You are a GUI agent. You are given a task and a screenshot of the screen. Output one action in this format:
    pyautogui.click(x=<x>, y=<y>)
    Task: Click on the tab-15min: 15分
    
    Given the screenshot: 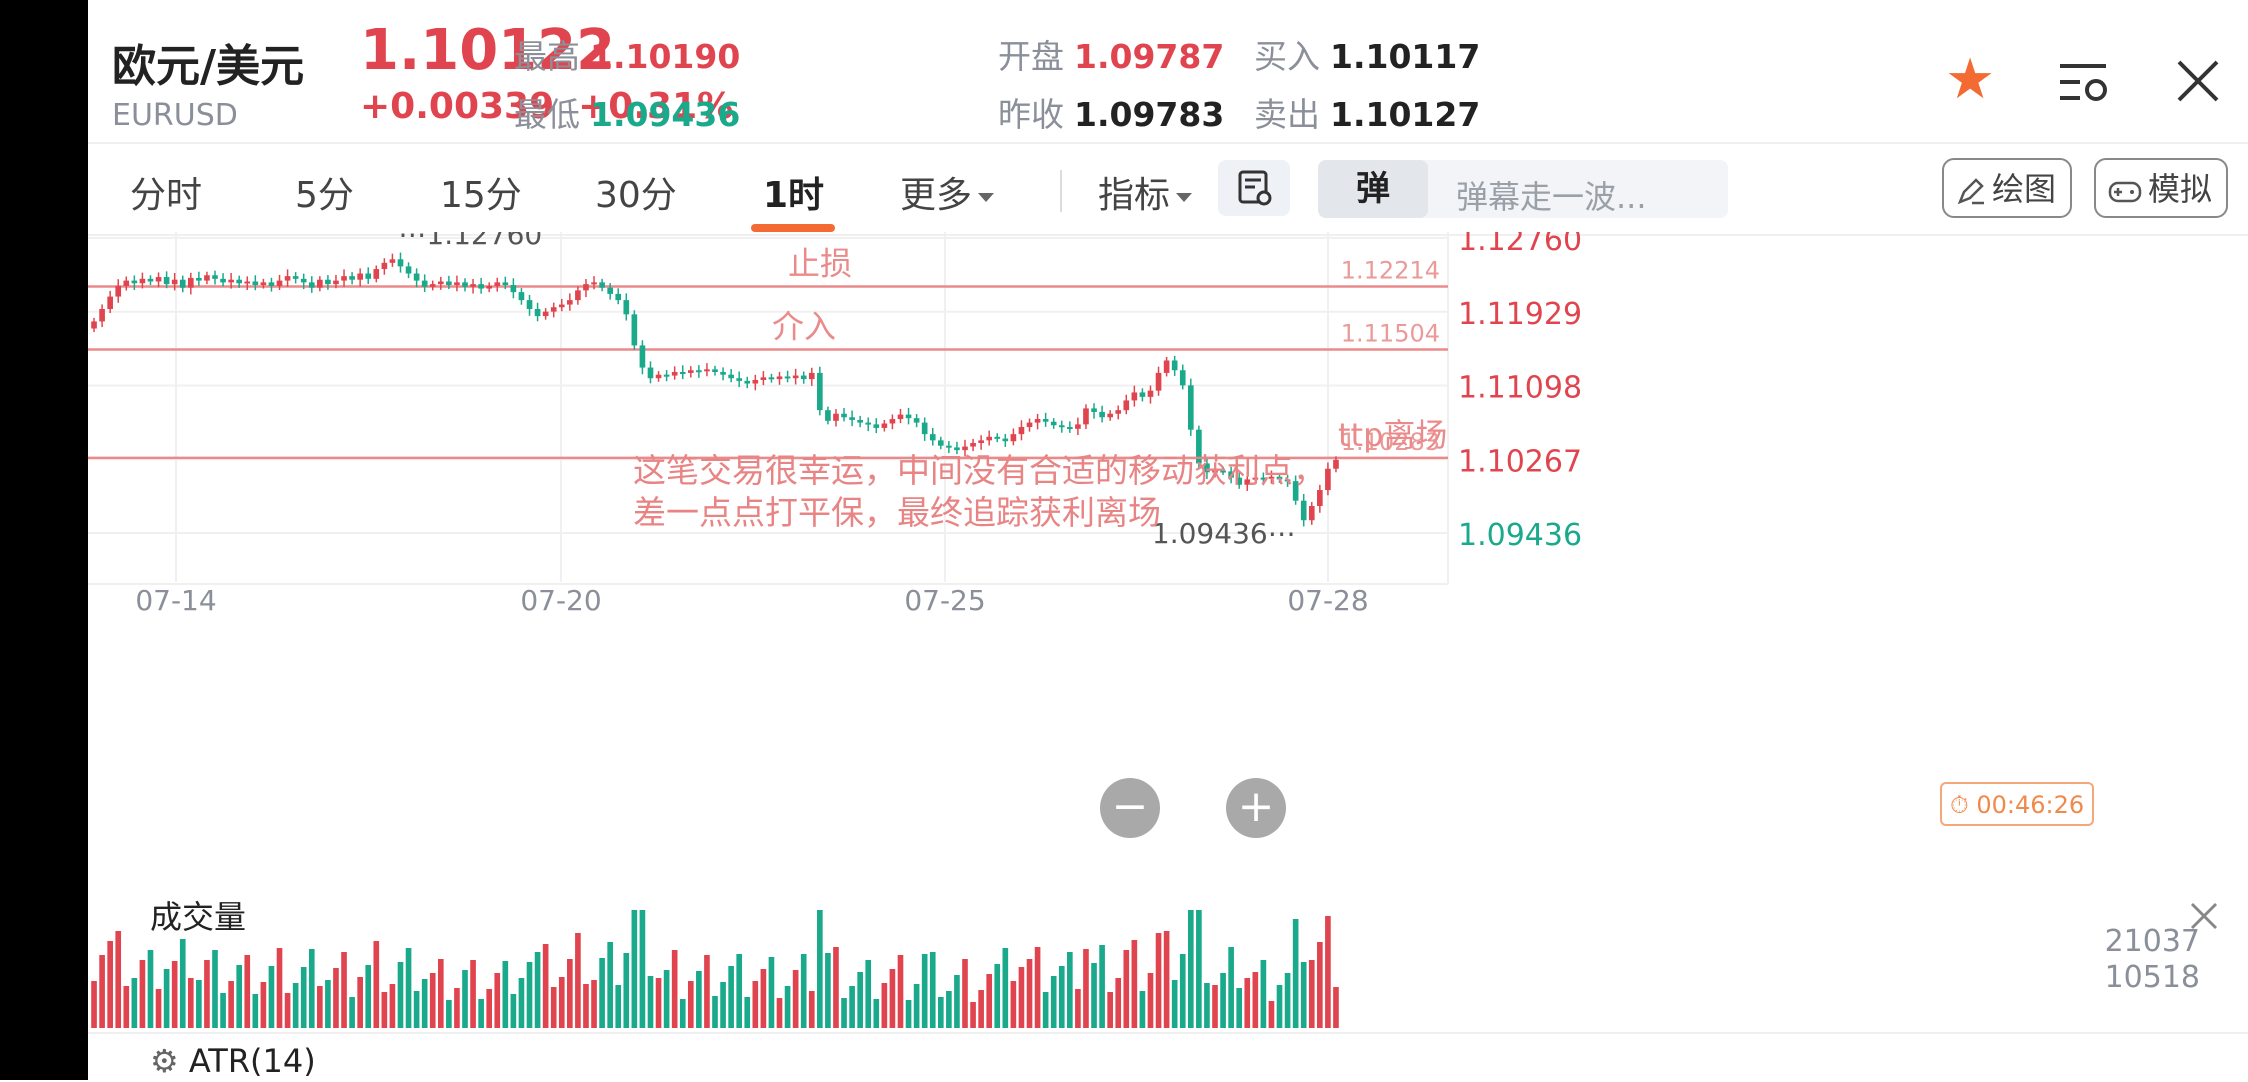 What is the action you would take?
    pyautogui.click(x=481, y=192)
    